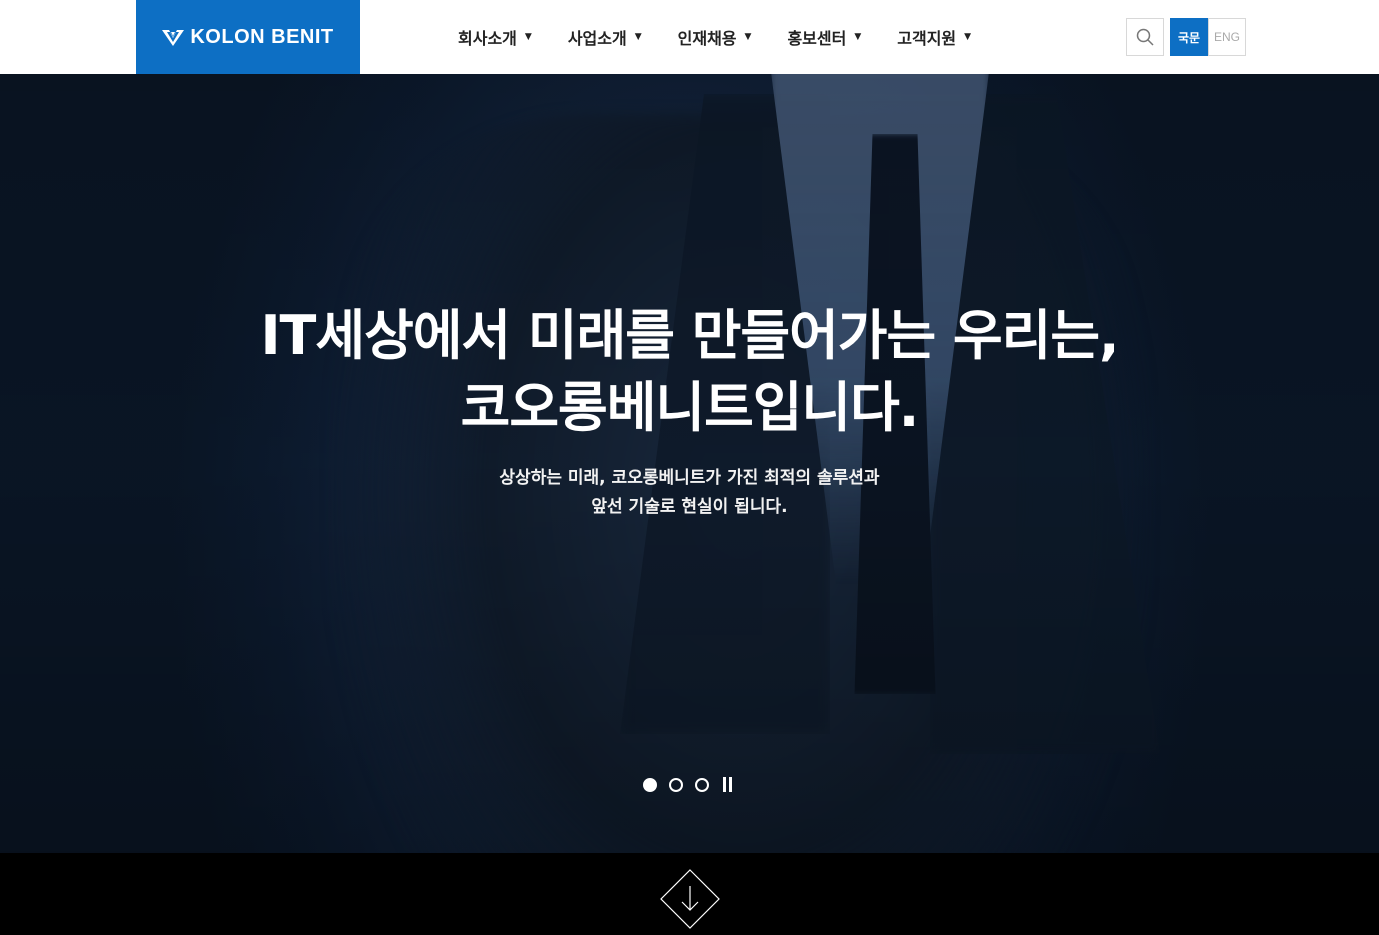 The width and height of the screenshot is (1379, 935). Describe the element at coordinates (687, 784) in the screenshot. I see `slide-pager` at that location.